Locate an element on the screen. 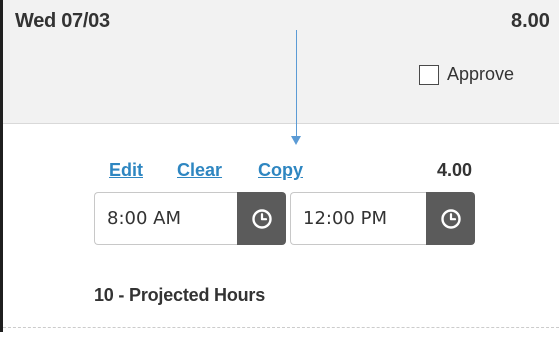  end-time-input is located at coordinates (358, 218).